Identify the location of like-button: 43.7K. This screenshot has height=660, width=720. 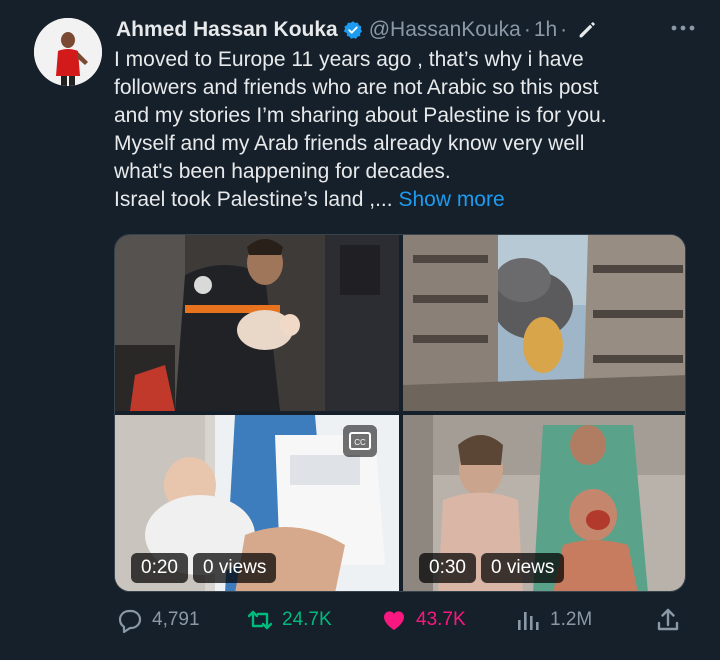
(423, 620).